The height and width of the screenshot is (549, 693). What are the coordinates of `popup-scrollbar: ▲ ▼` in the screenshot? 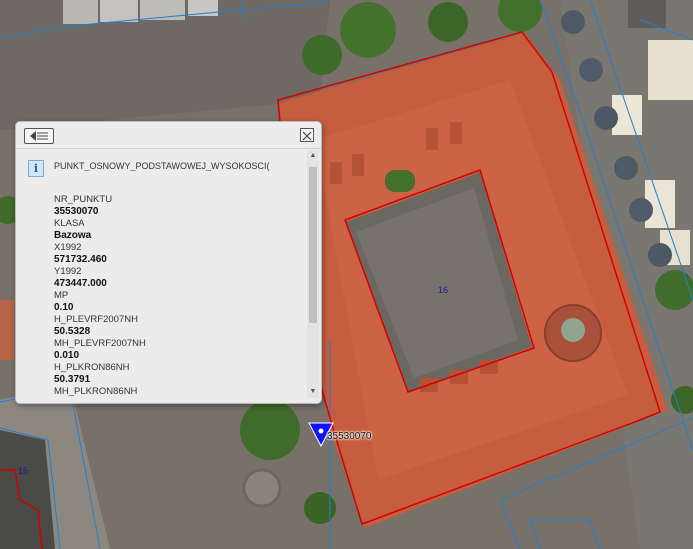 It's located at (313, 274).